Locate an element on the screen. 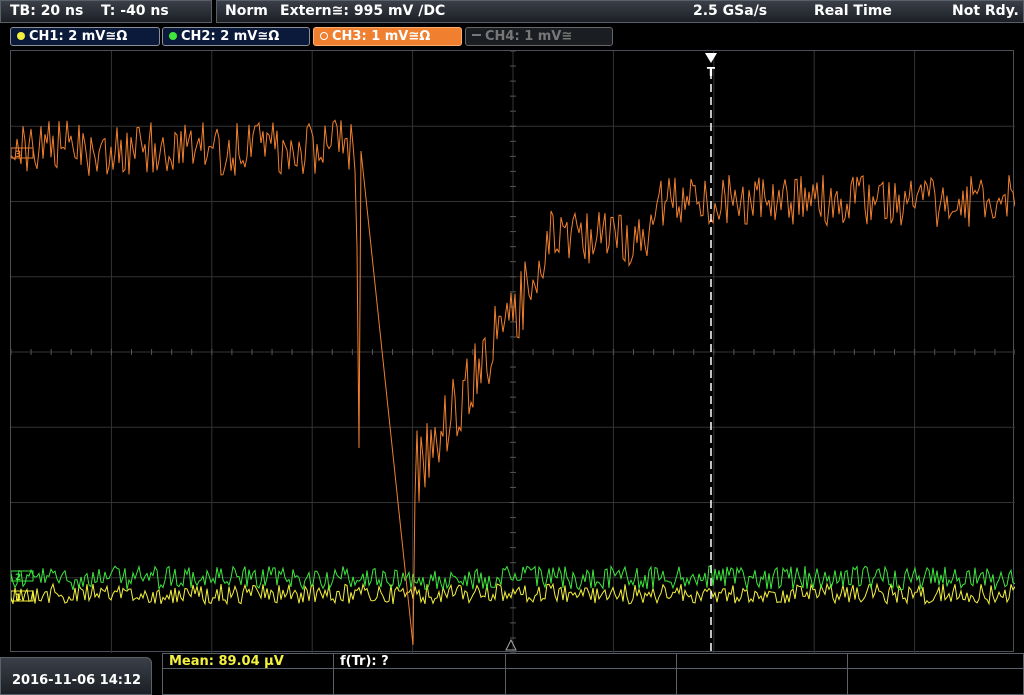 This screenshot has height=695, width=1024. channel-tab-ch1: CH1: 2 mV≅Ω is located at coordinates (85, 36).